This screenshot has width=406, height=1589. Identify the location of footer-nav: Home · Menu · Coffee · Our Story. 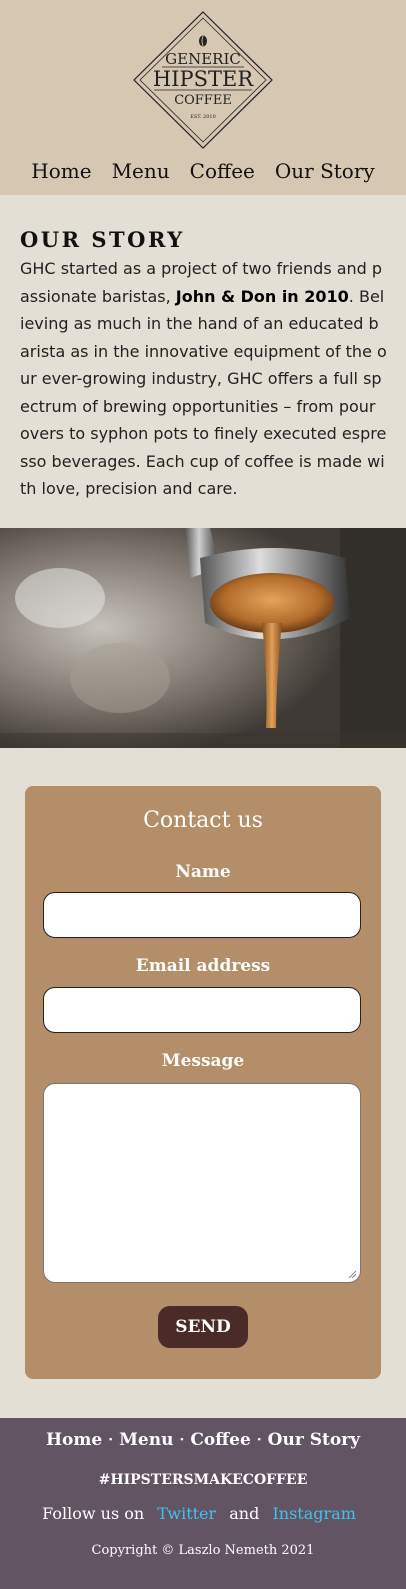
(203, 1440).